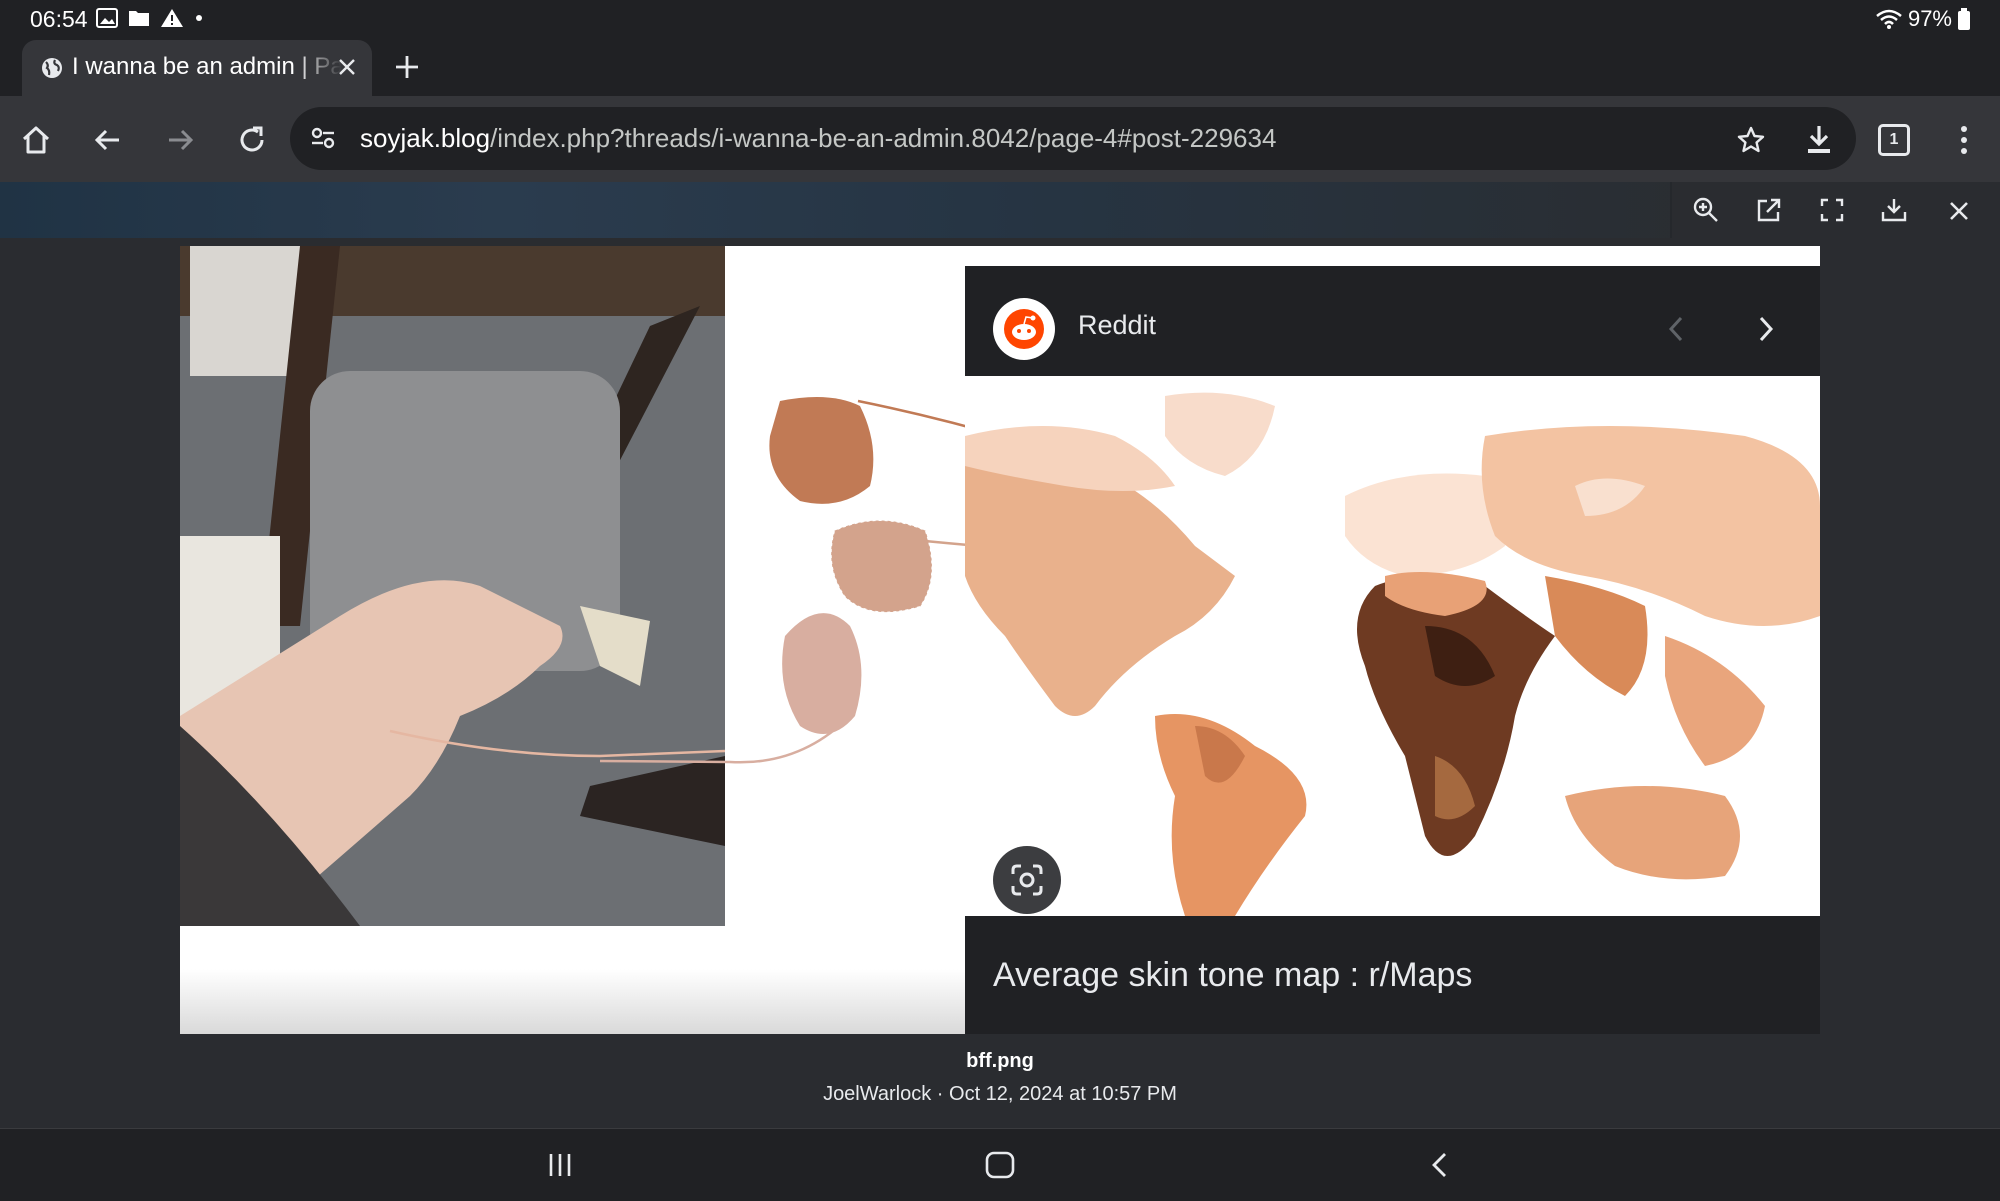 Image resolution: width=2000 pixels, height=1201 pixels. Describe the element at coordinates (323, 138) in the screenshot. I see `site-settings-icon` at that location.